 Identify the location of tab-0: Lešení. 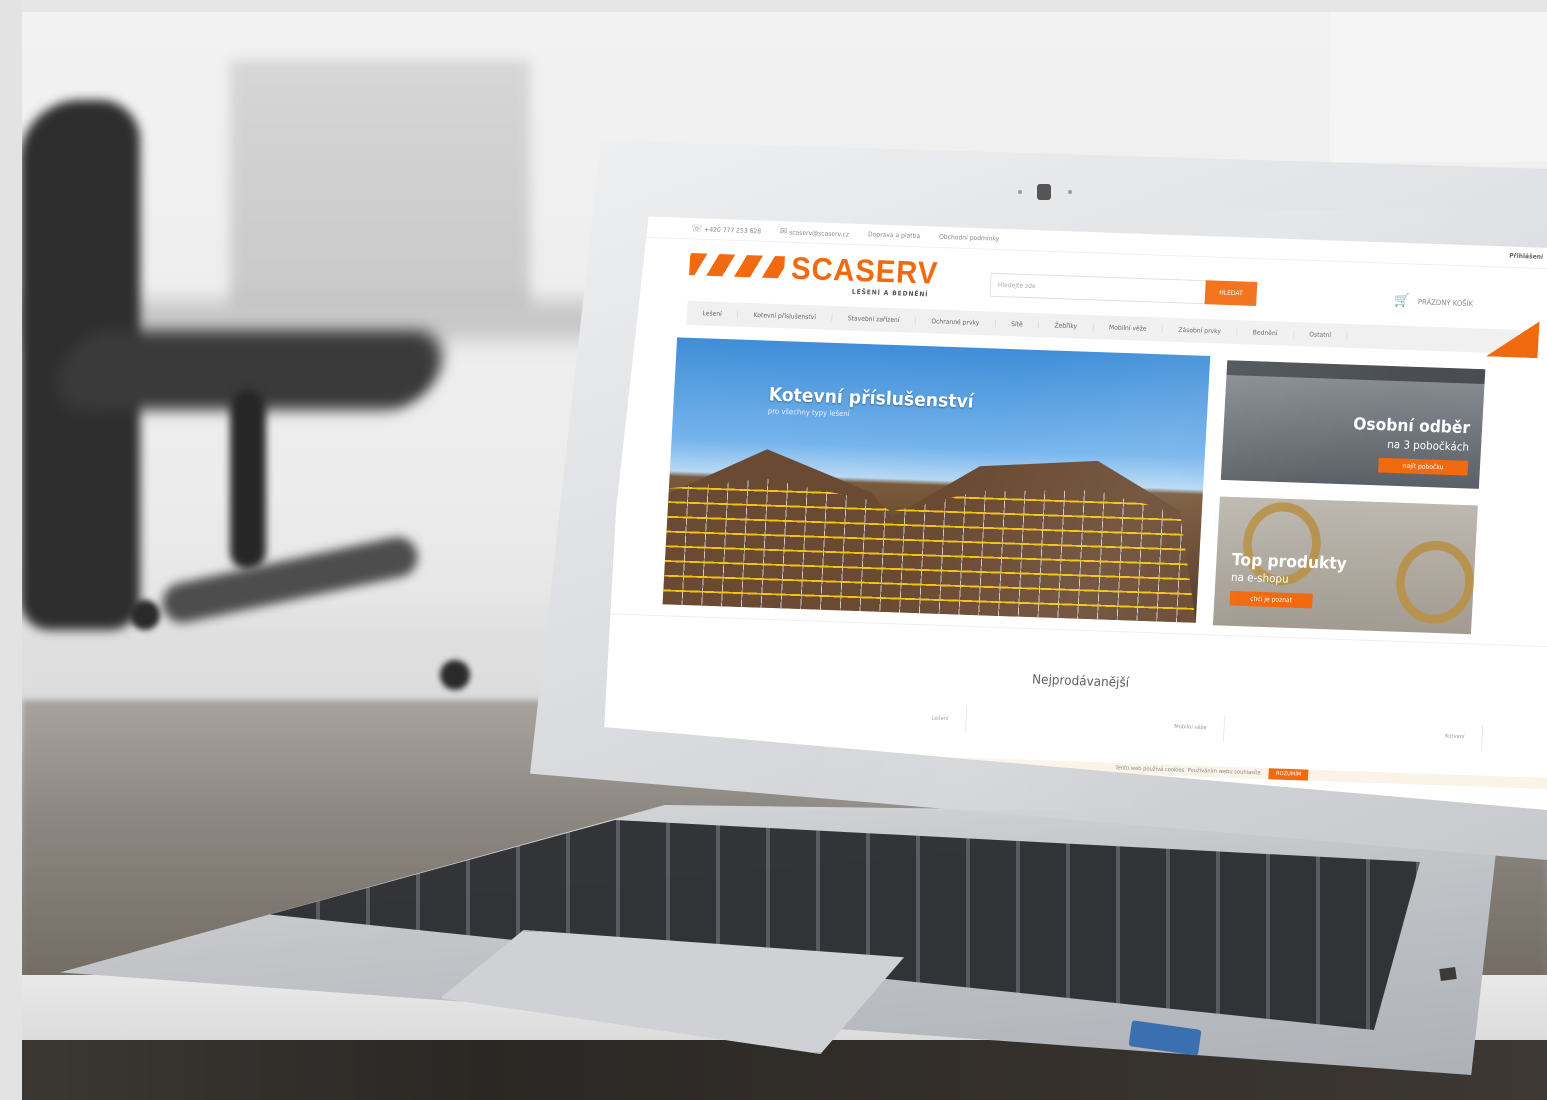
(837, 715).